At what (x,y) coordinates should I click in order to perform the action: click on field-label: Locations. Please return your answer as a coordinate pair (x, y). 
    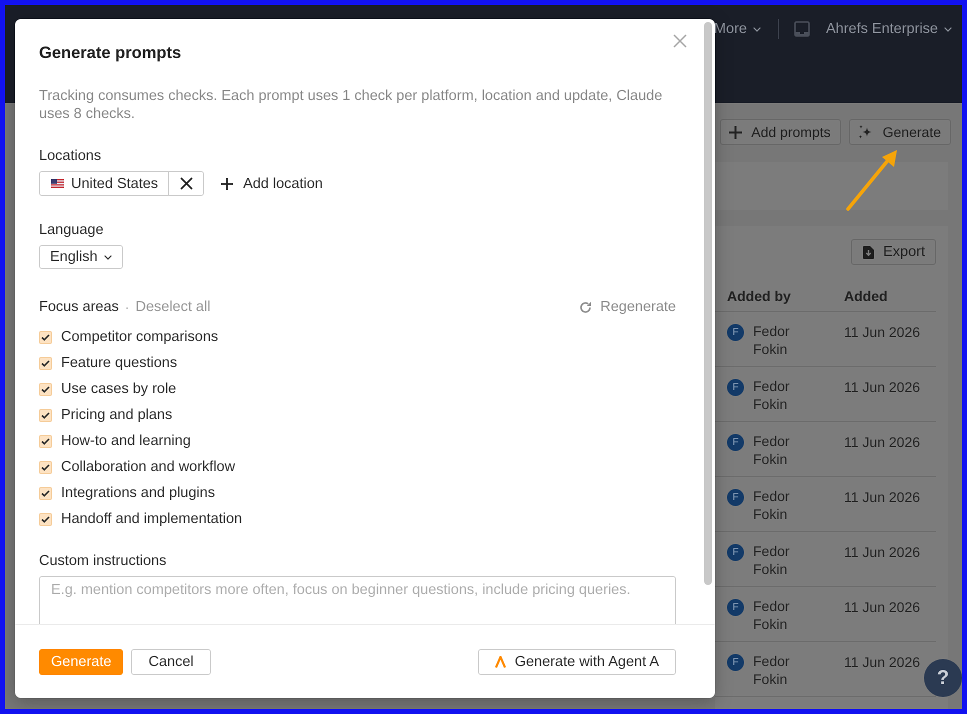
    Looking at the image, I should click on (70, 156).